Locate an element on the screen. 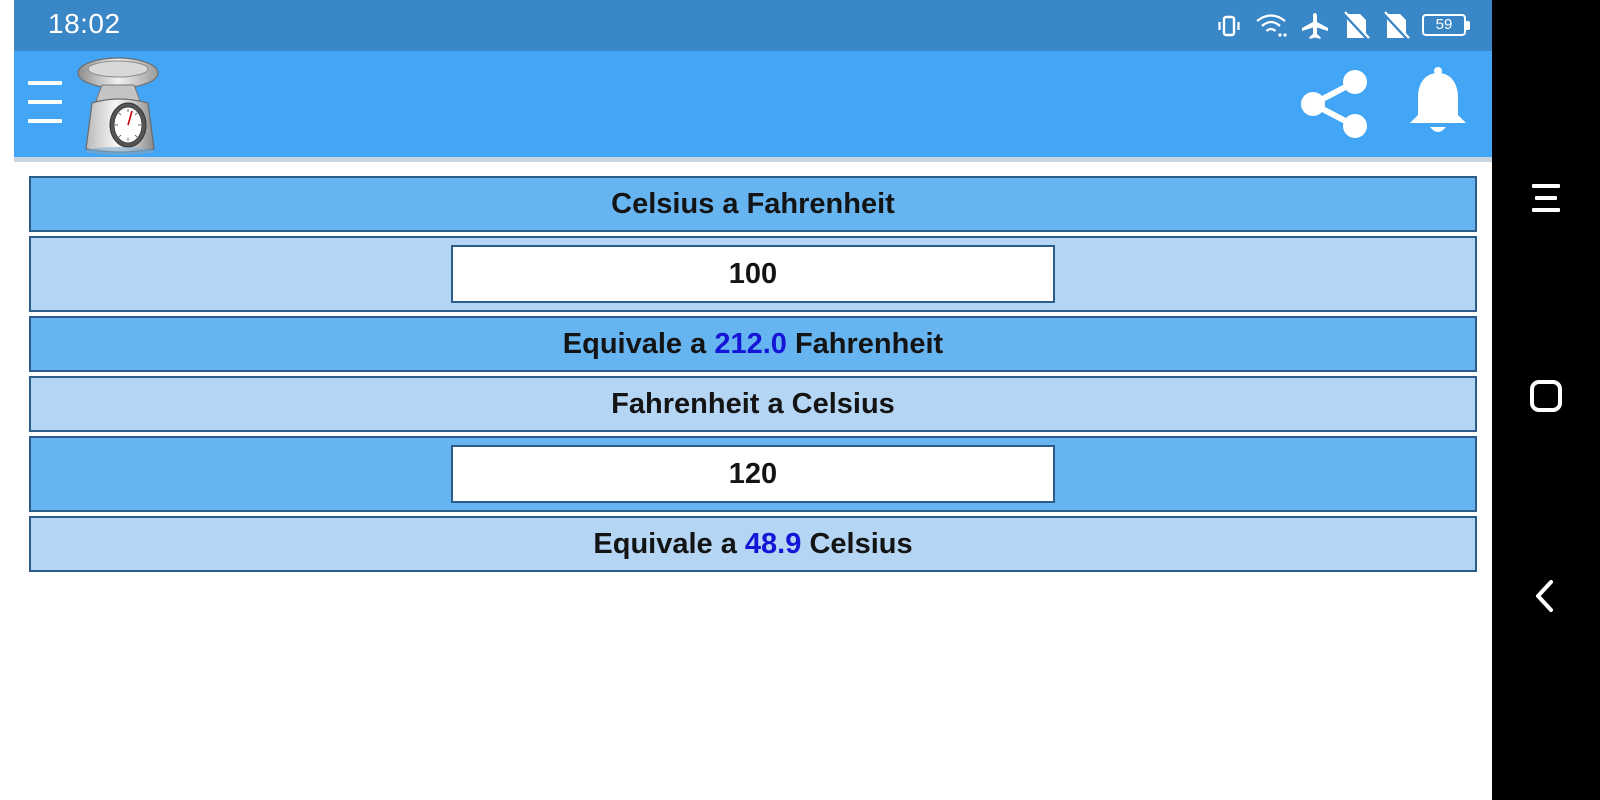 This screenshot has height=800, width=1600. celsius-input is located at coordinates (753, 274).